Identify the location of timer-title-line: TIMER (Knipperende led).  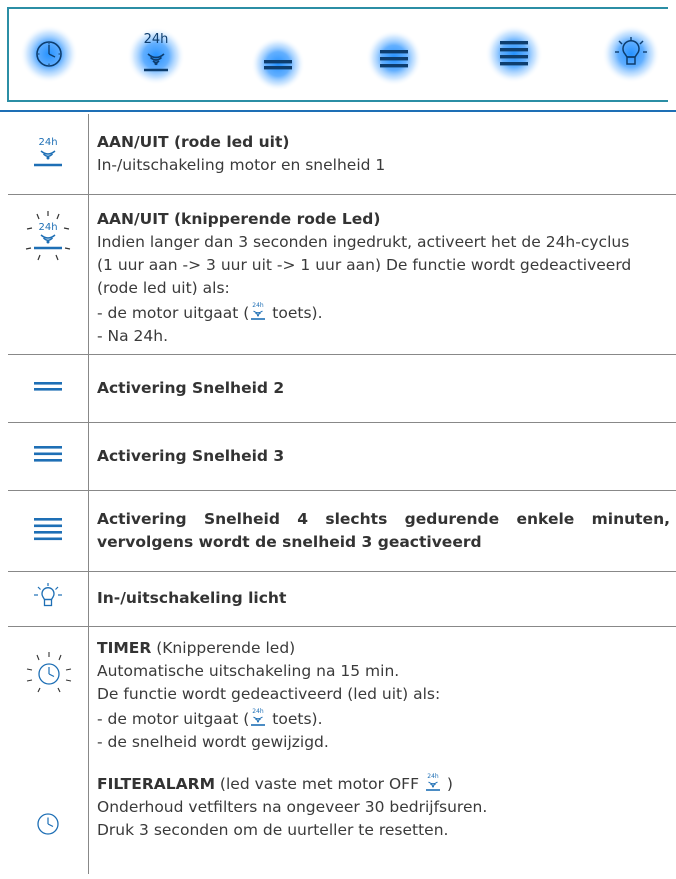
(386, 648).